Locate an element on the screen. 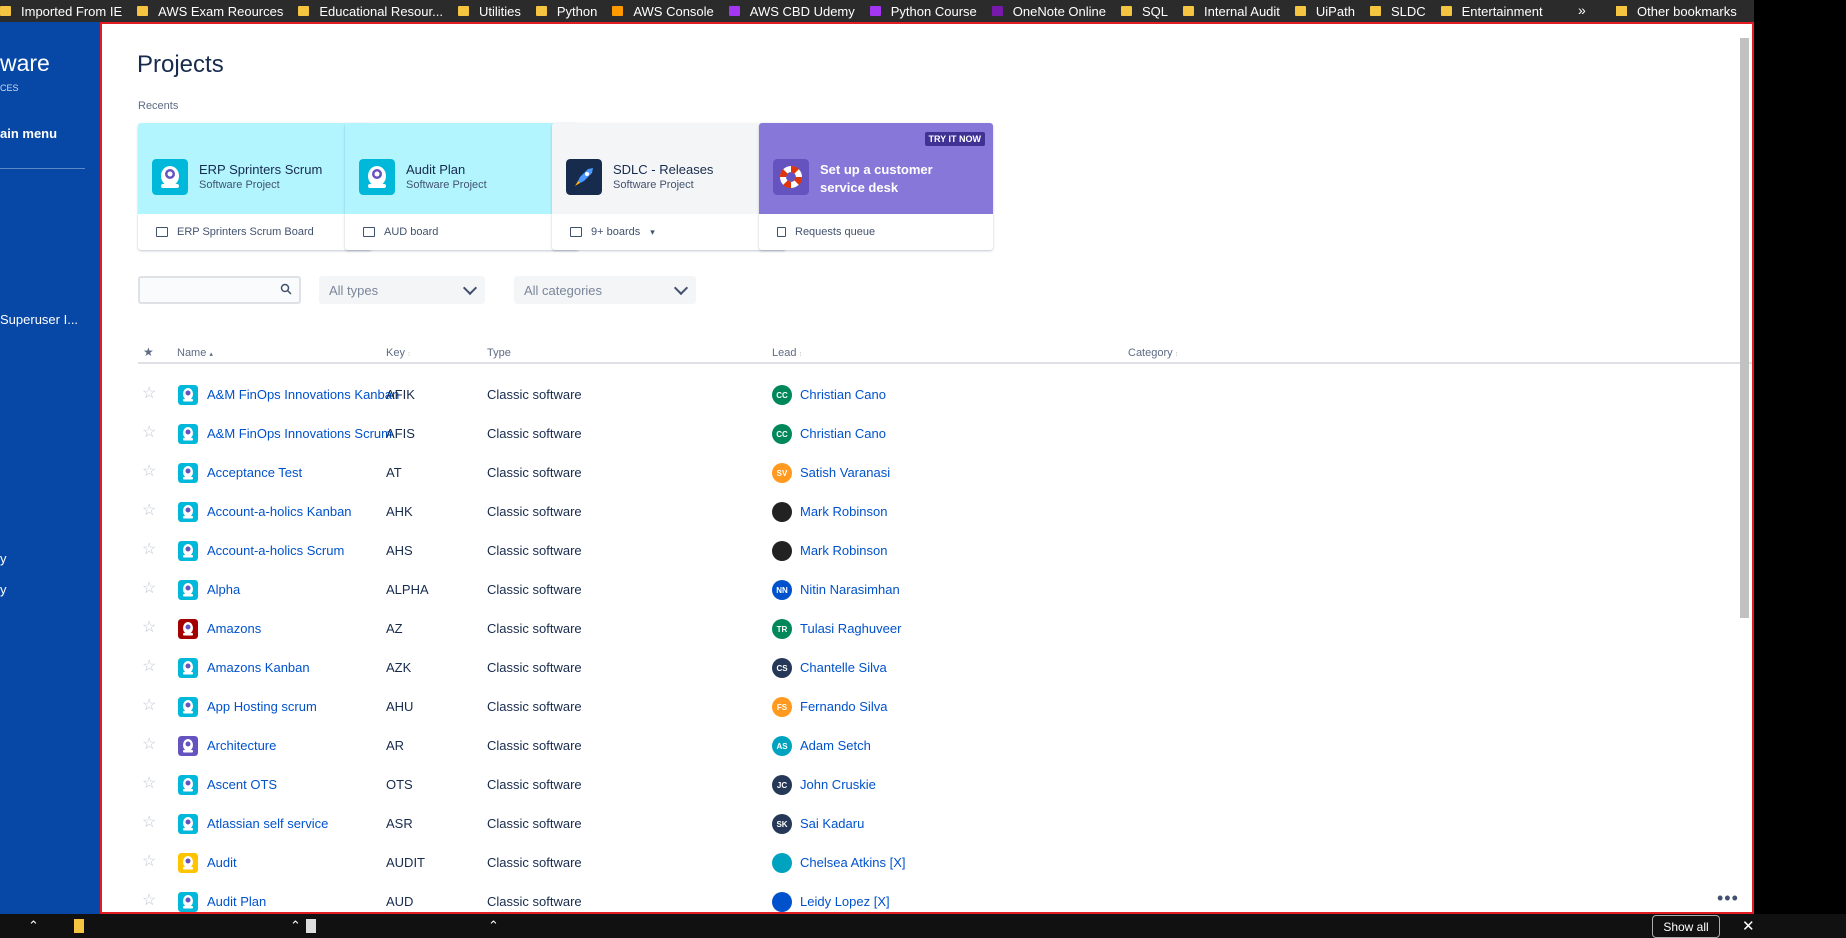 The width and height of the screenshot is (1846, 938). project-lead-link: Mark Robinson is located at coordinates (843, 550).